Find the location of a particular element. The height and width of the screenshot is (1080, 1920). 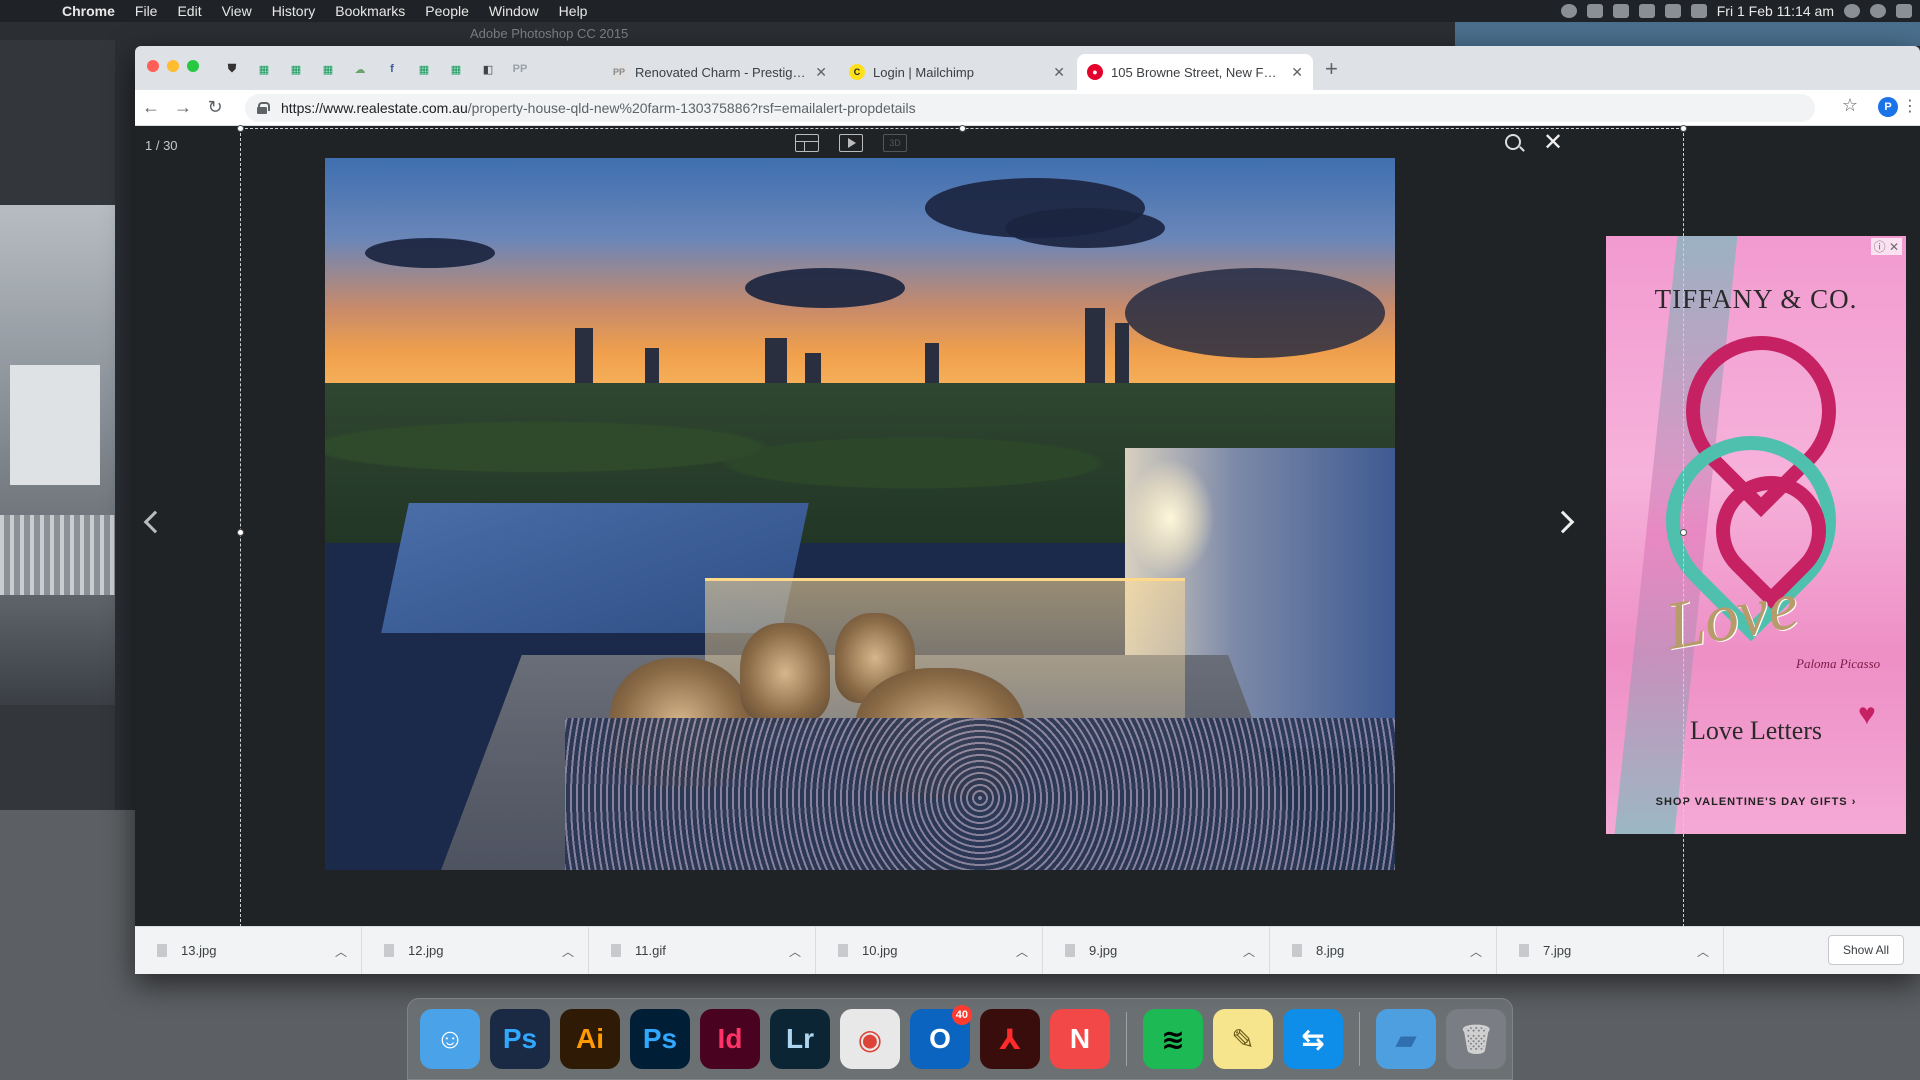

tab-renovated-charm: PP Renovated Charm - Prestige P ✕ is located at coordinates (719, 72).